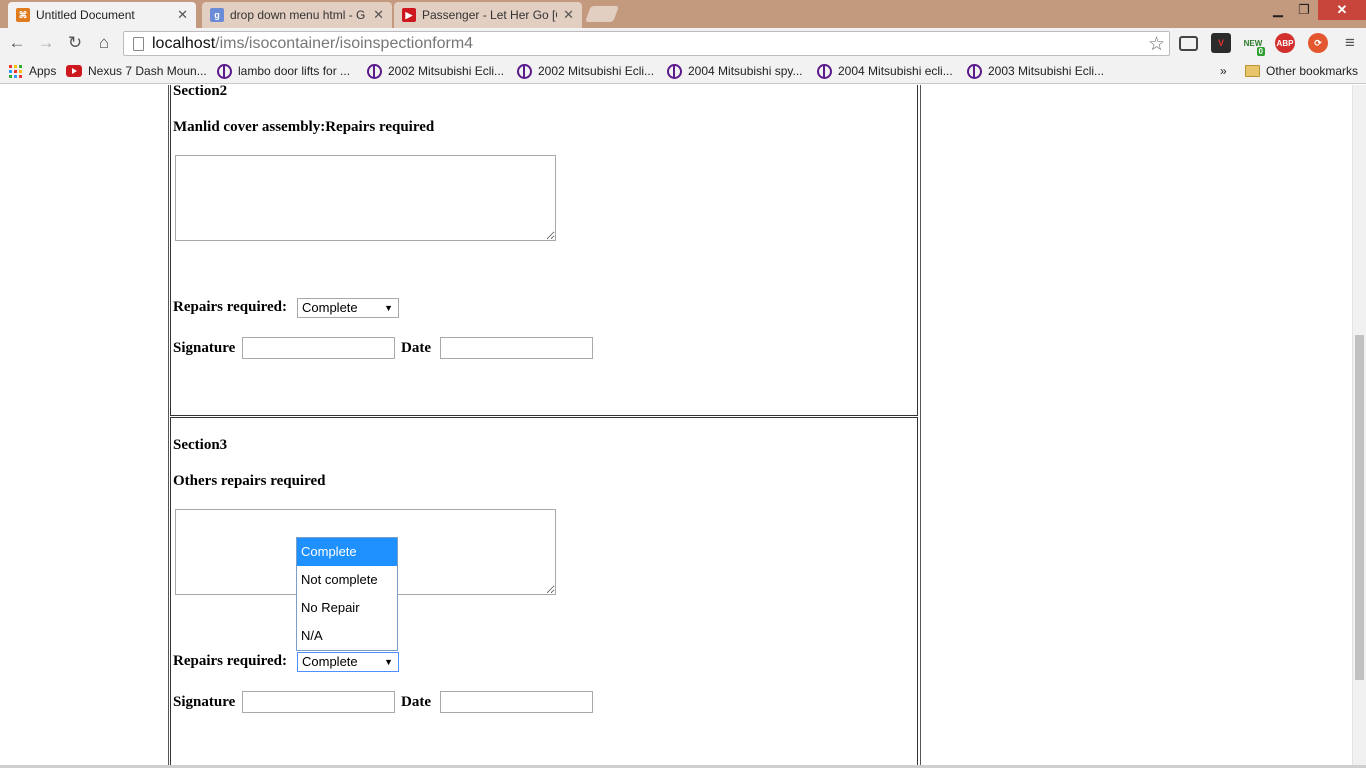  What do you see at coordinates (230, 307) in the screenshot?
I see `section2-repairs-label: Repairs required:` at bounding box center [230, 307].